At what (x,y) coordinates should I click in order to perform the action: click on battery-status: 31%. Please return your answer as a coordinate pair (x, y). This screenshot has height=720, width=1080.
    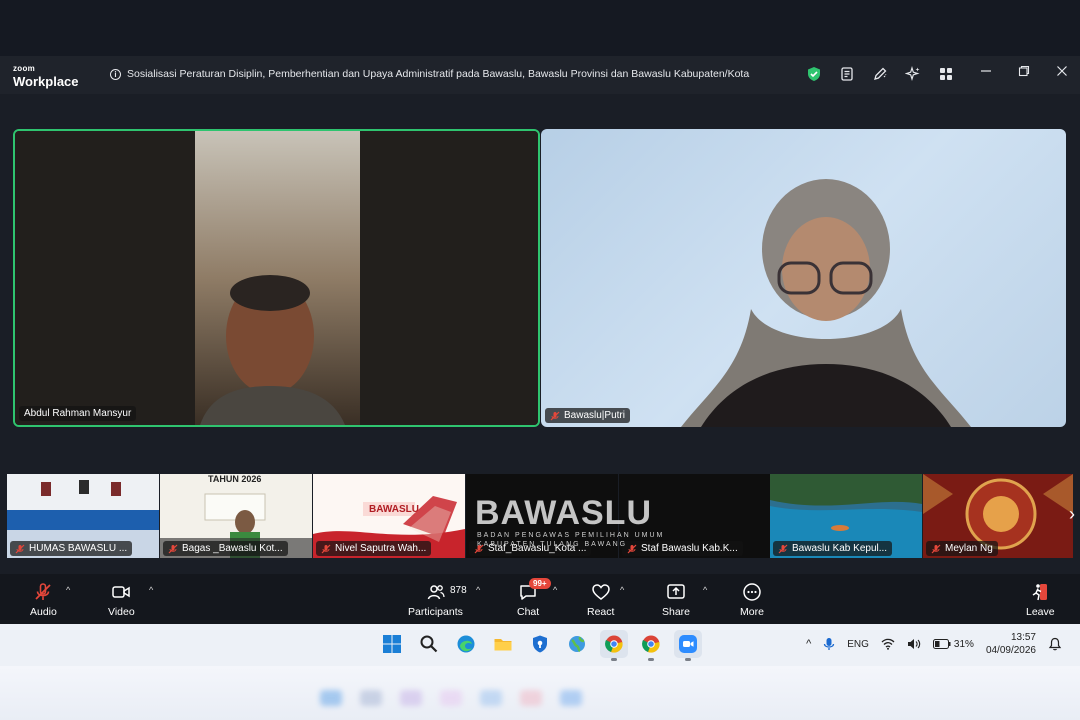
    Looking at the image, I should click on (953, 644).